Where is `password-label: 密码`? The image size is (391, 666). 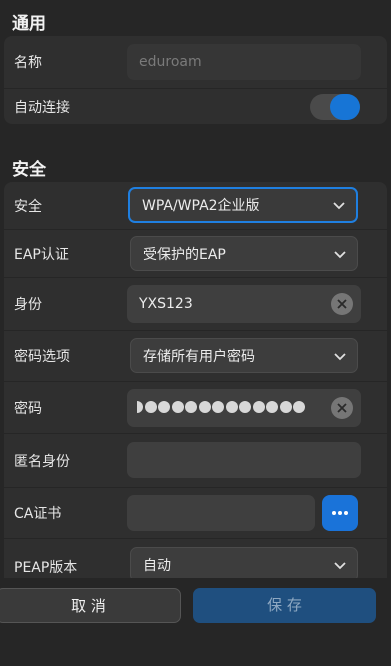
password-label: 密码 is located at coordinates (28, 408).